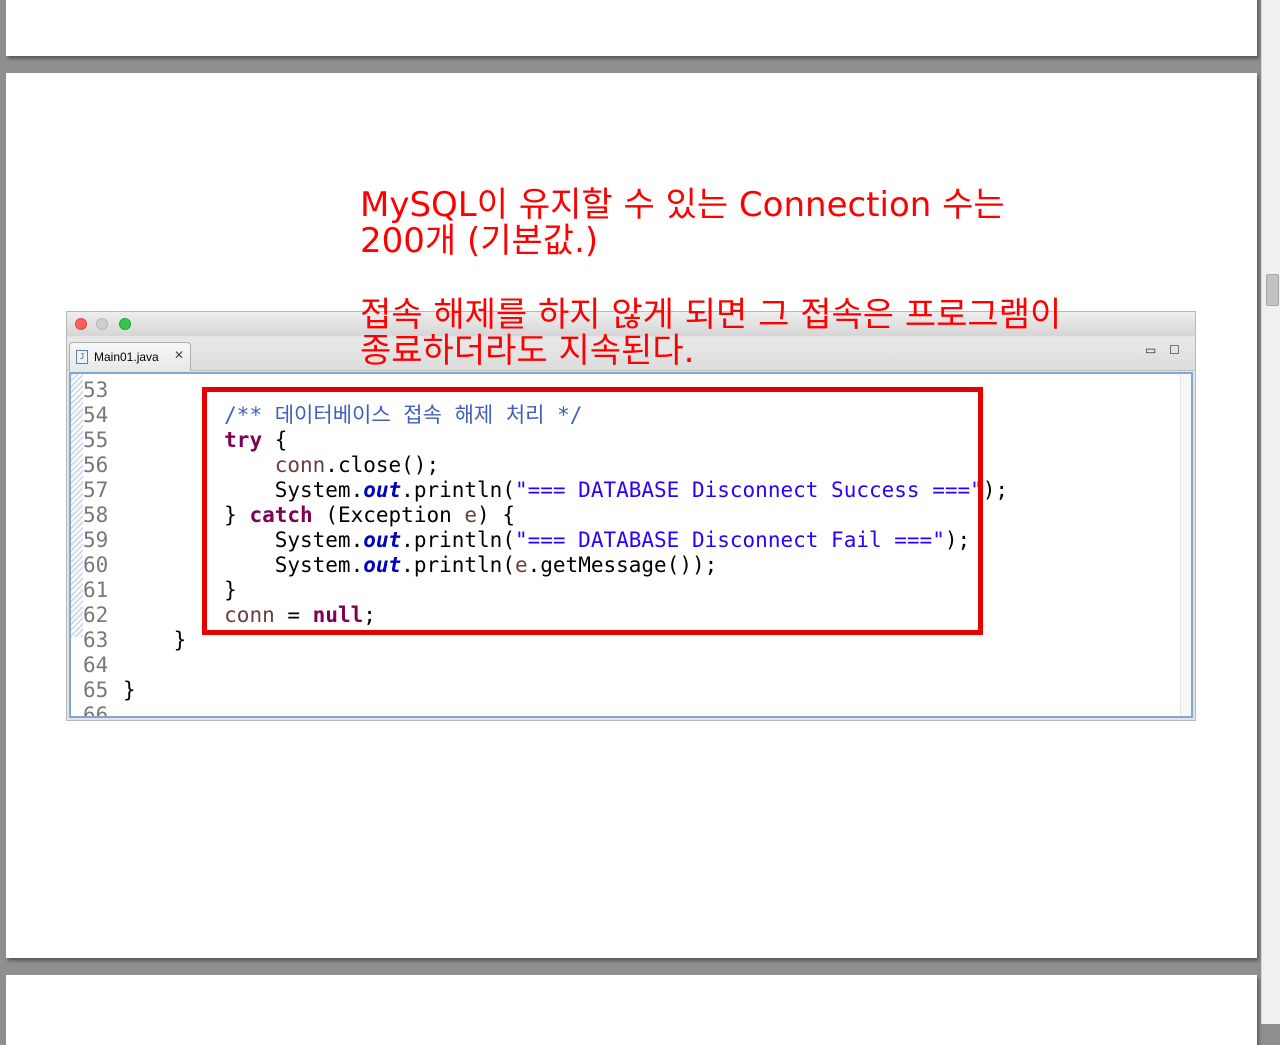 The width and height of the screenshot is (1280, 1045). Describe the element at coordinates (96, 665) in the screenshot. I see `line-number: 64` at that location.